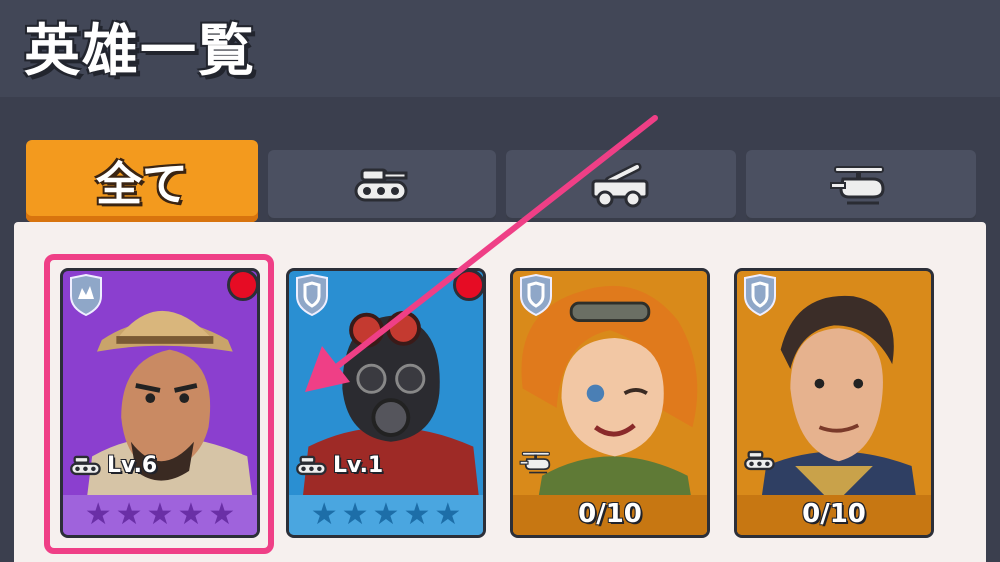 The width and height of the screenshot is (1000, 562). I want to click on tab-helicopter, so click(861, 186).